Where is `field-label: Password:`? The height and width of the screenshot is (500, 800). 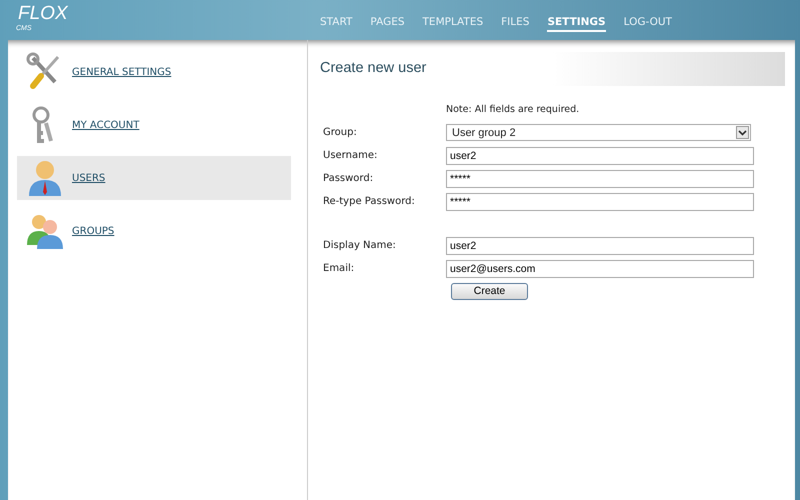 field-label: Password: is located at coordinates (348, 179).